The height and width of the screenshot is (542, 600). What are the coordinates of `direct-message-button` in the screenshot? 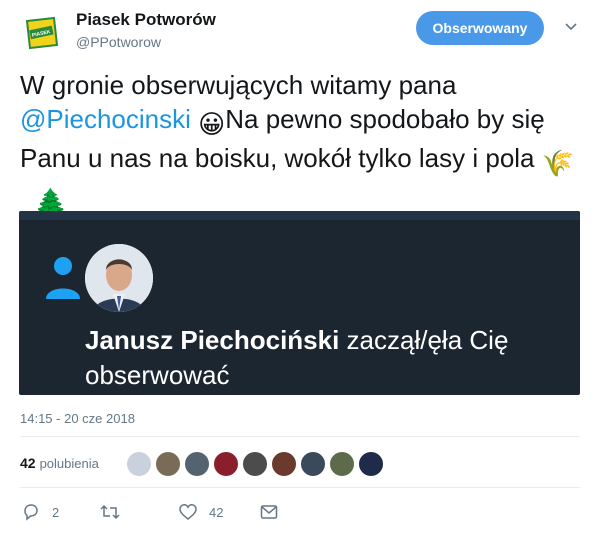 It's located at (269, 512).